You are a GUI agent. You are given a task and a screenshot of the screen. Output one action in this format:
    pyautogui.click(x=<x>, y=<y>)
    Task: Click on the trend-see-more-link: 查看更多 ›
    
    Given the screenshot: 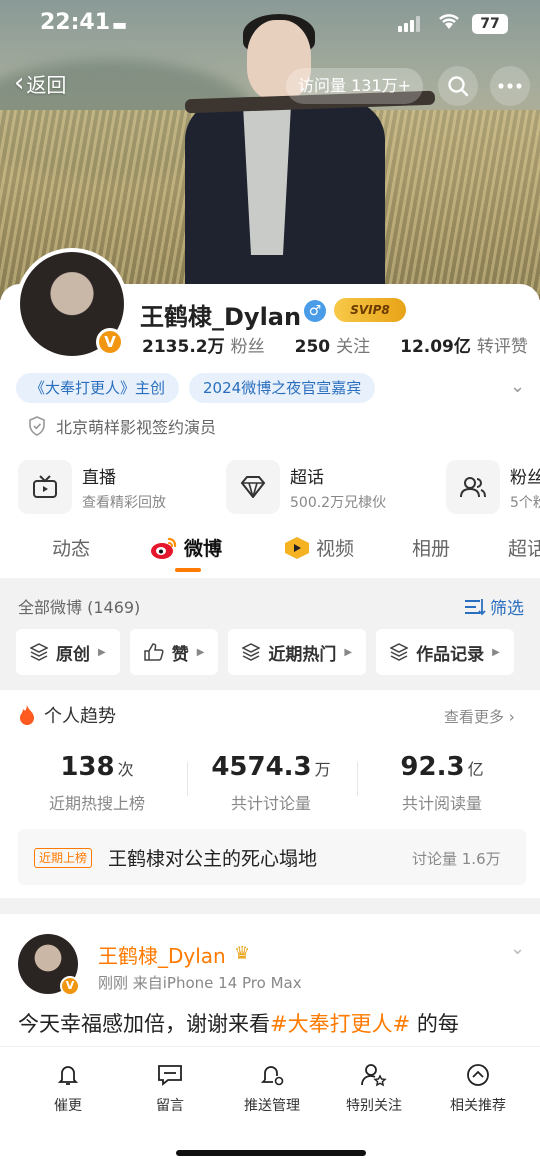 What is the action you would take?
    pyautogui.click(x=479, y=716)
    